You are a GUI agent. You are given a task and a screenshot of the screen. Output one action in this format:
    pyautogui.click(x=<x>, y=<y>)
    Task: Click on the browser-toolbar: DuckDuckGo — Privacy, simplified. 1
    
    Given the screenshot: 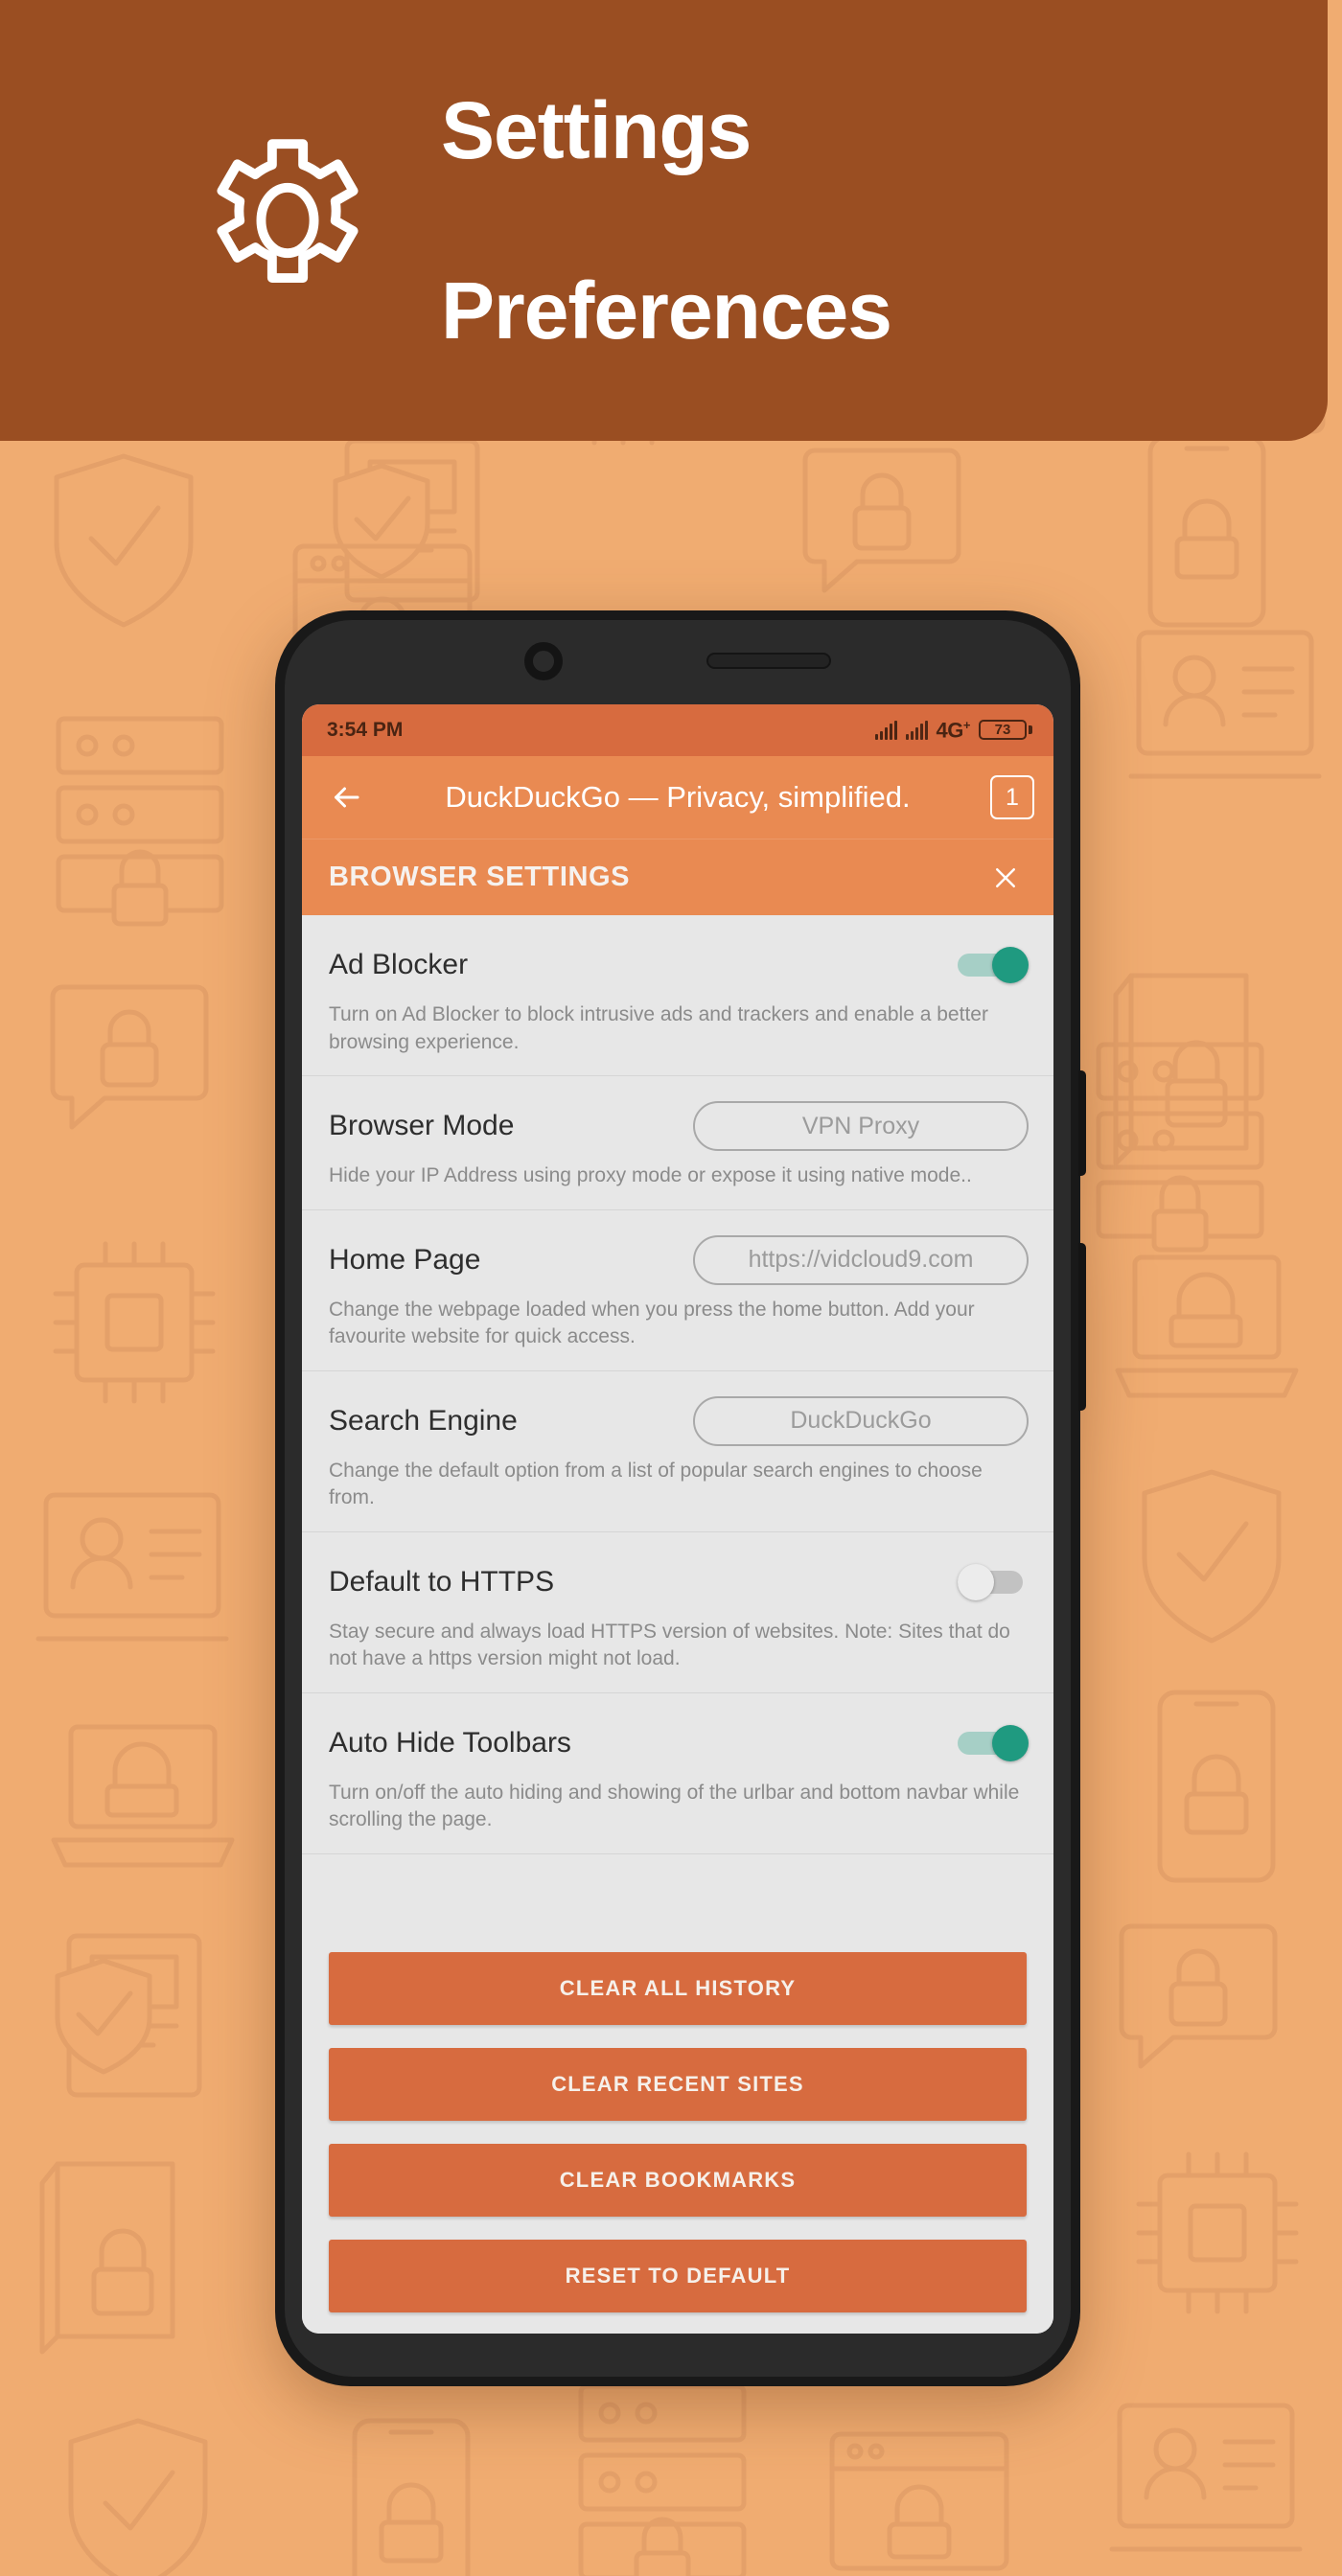 What is the action you would take?
    pyautogui.click(x=677, y=797)
    